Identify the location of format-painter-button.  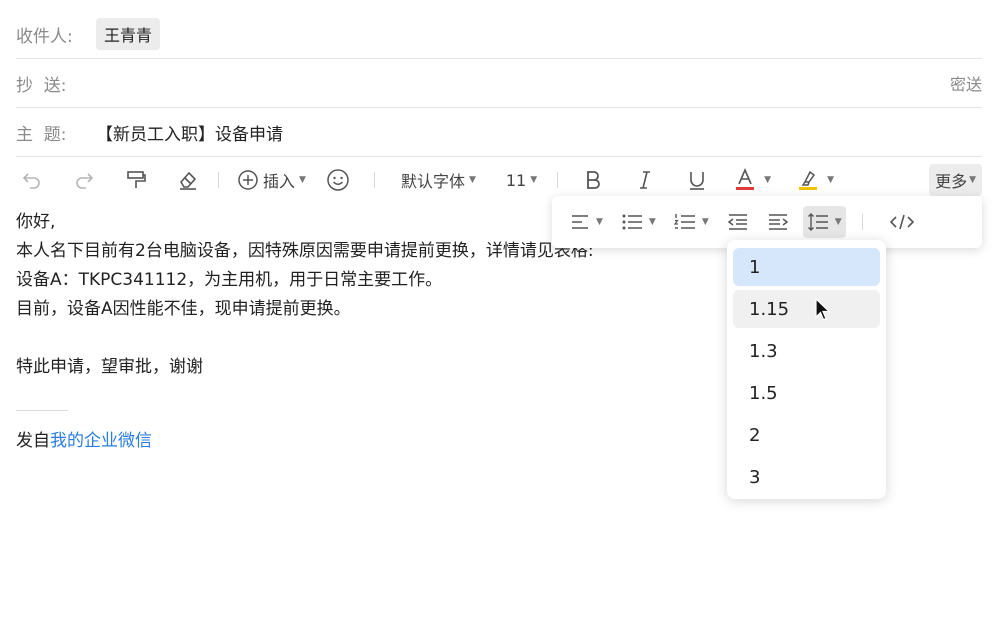
(136, 180).